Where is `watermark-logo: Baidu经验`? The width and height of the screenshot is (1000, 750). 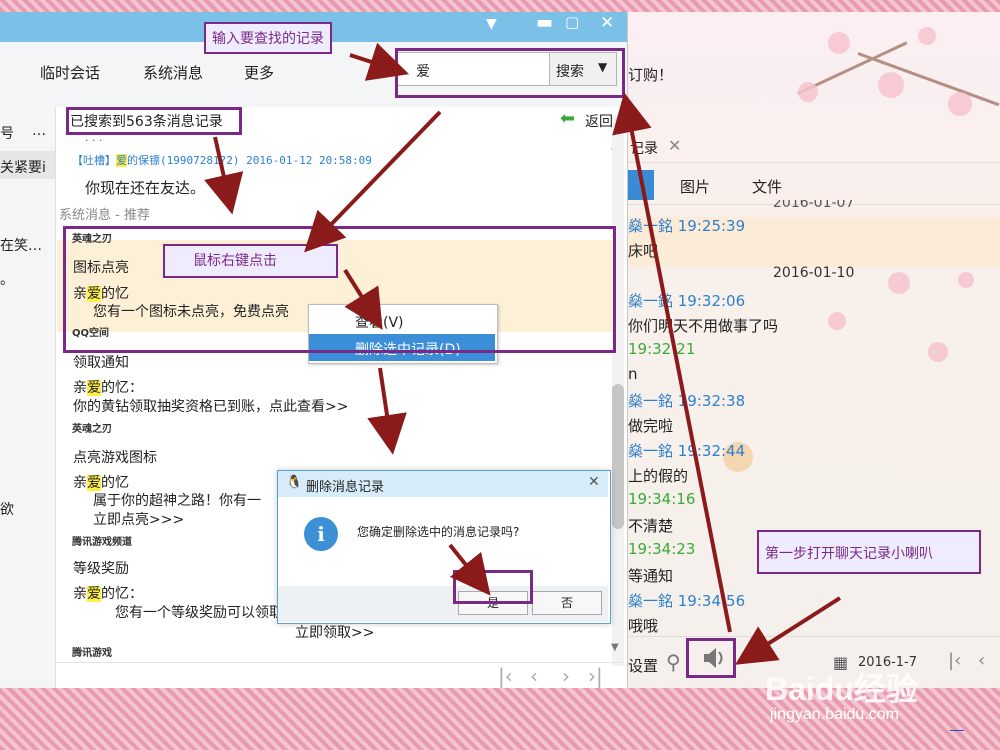 watermark-logo: Baidu经验 is located at coordinates (841, 689).